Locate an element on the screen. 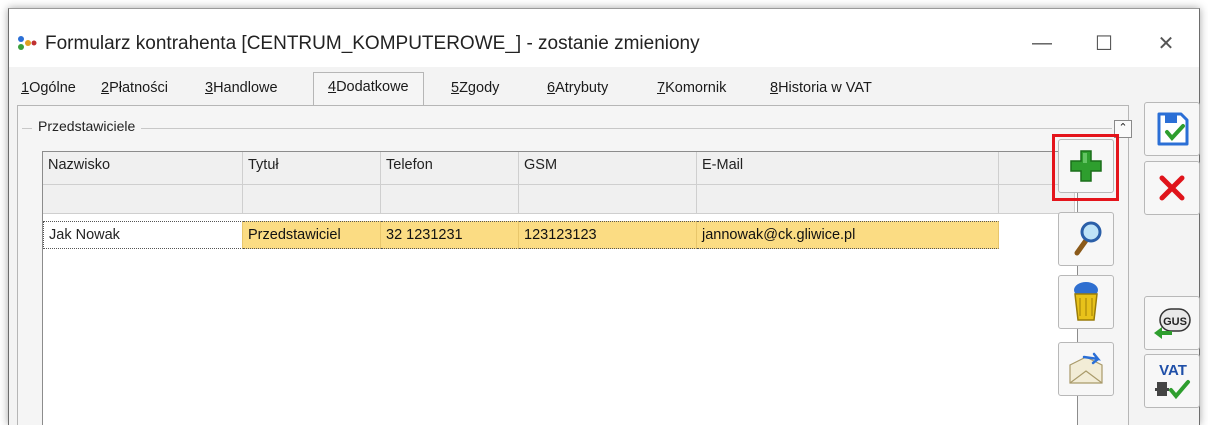 This screenshot has height=425, width=1208. gus-label: GUS is located at coordinates (1175, 322).